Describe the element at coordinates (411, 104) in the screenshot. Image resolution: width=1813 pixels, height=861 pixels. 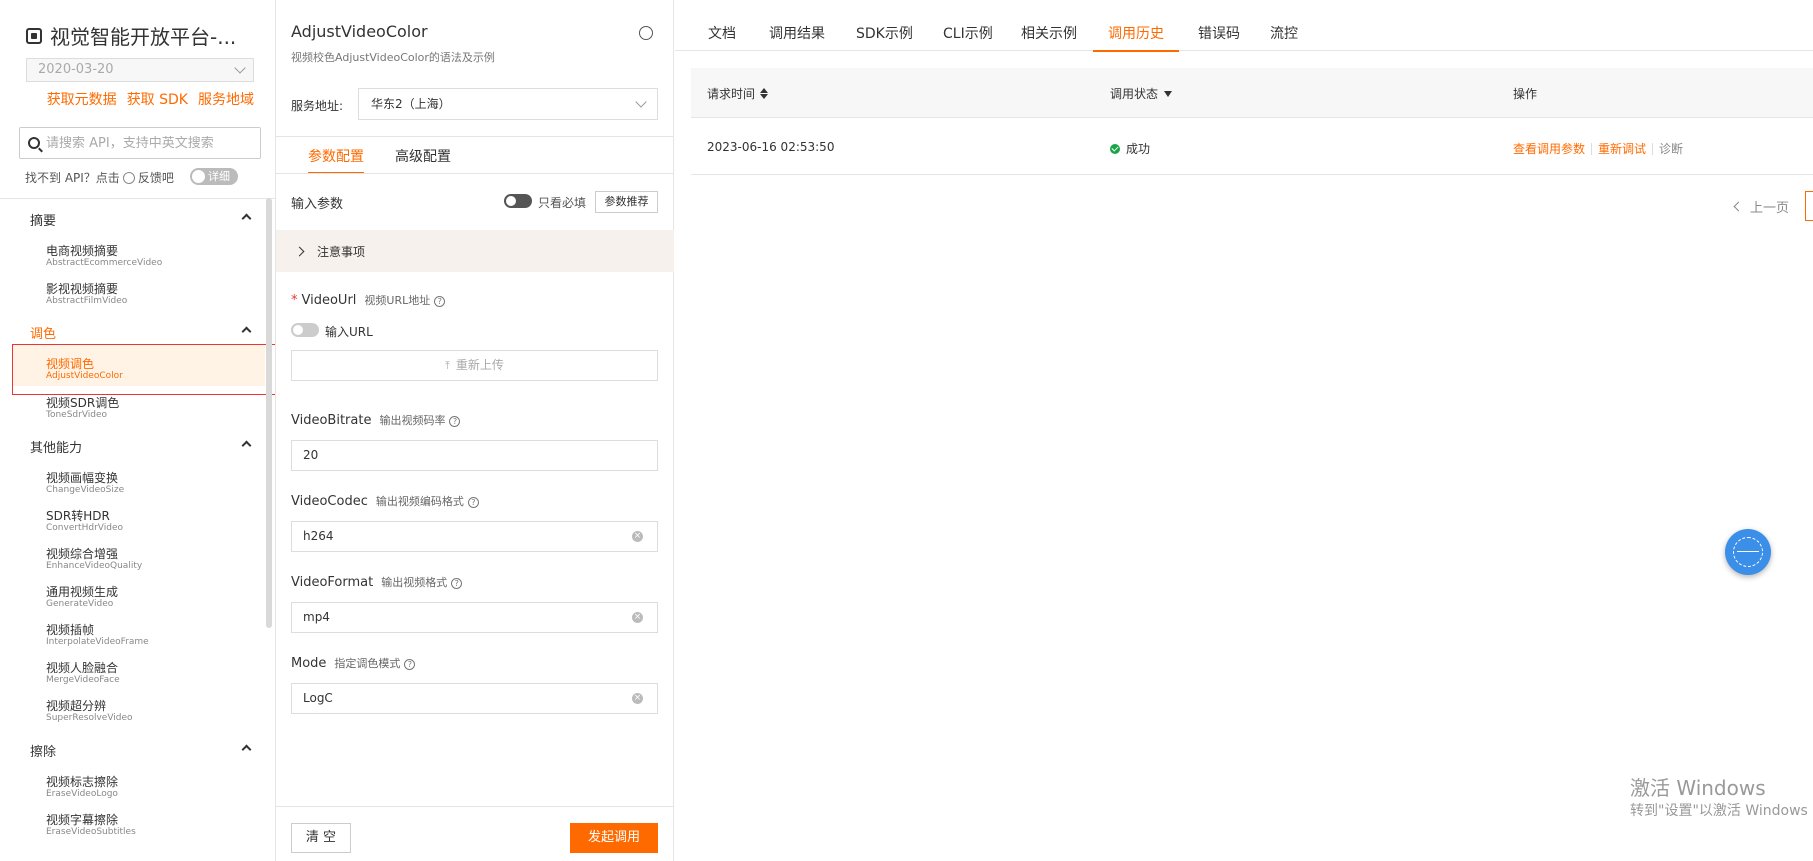
I see `service-address-value: 华东2（上海）` at that location.